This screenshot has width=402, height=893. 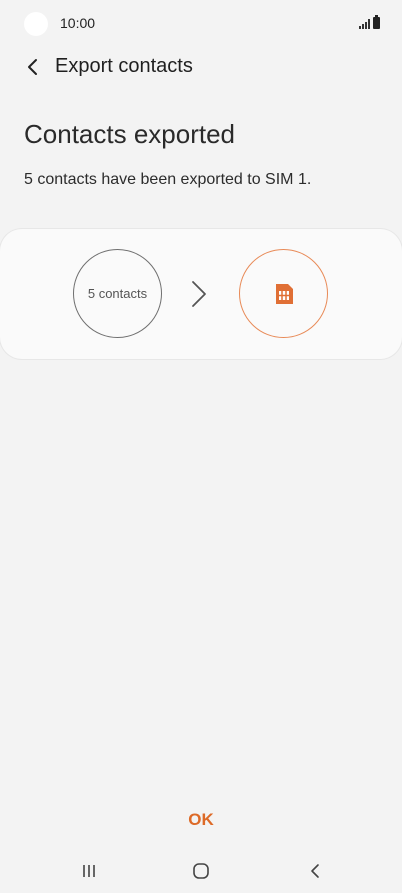 I want to click on back-button, so click(x=32, y=67).